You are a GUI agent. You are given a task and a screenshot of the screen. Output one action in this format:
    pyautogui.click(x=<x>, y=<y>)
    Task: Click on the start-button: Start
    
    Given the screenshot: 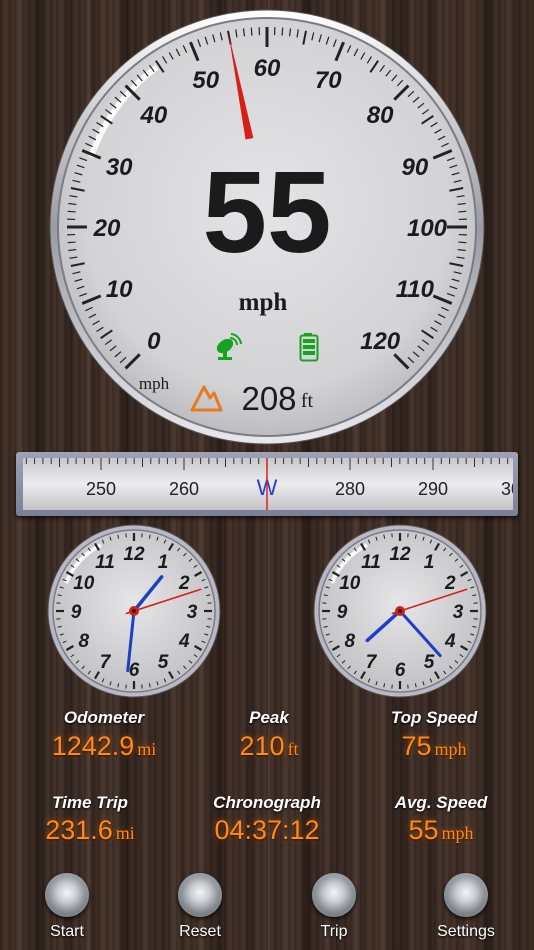 What is the action you would take?
    pyautogui.click(x=67, y=907)
    